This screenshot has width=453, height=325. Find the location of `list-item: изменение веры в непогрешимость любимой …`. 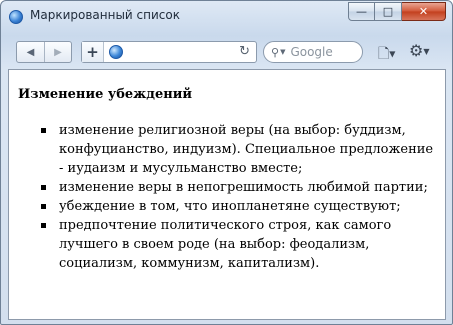

list-item: изменение веры в непогрешимость любимой … is located at coordinates (238, 187).